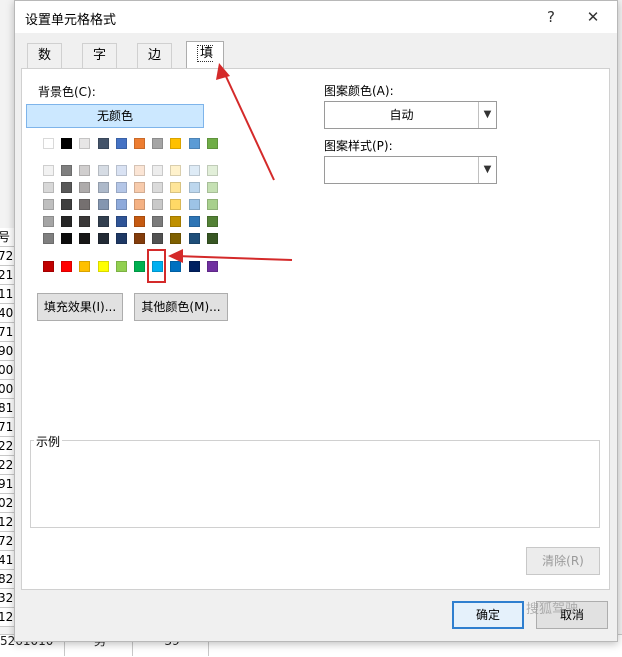 This screenshot has width=622, height=657. What do you see at coordinates (488, 615) in the screenshot?
I see `ok-button: 确定` at bounding box center [488, 615].